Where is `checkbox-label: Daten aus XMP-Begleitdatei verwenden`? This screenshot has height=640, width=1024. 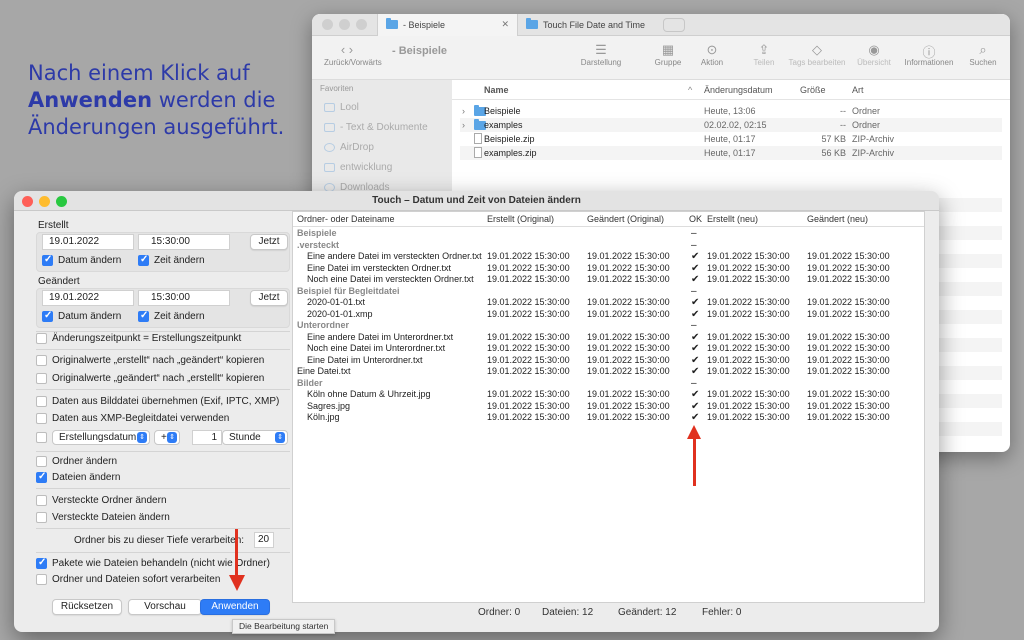 checkbox-label: Daten aus XMP-Begleitdatei verwenden is located at coordinates (141, 418).